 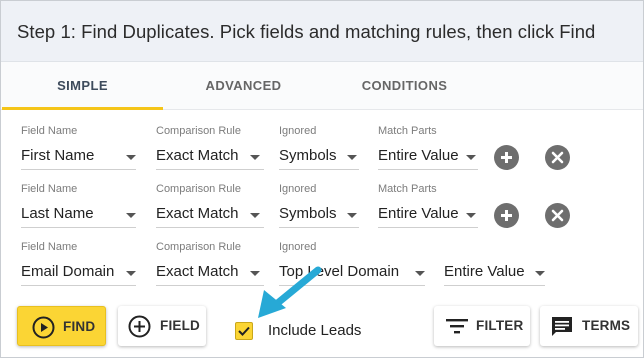 What do you see at coordinates (43, 327) in the screenshot?
I see `play-circle-icon` at bounding box center [43, 327].